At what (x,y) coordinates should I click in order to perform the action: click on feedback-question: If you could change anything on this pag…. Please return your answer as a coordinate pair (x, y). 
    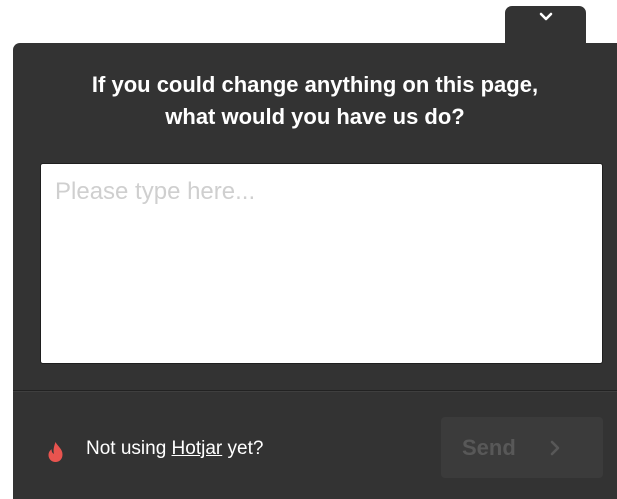
    Looking at the image, I should click on (315, 101).